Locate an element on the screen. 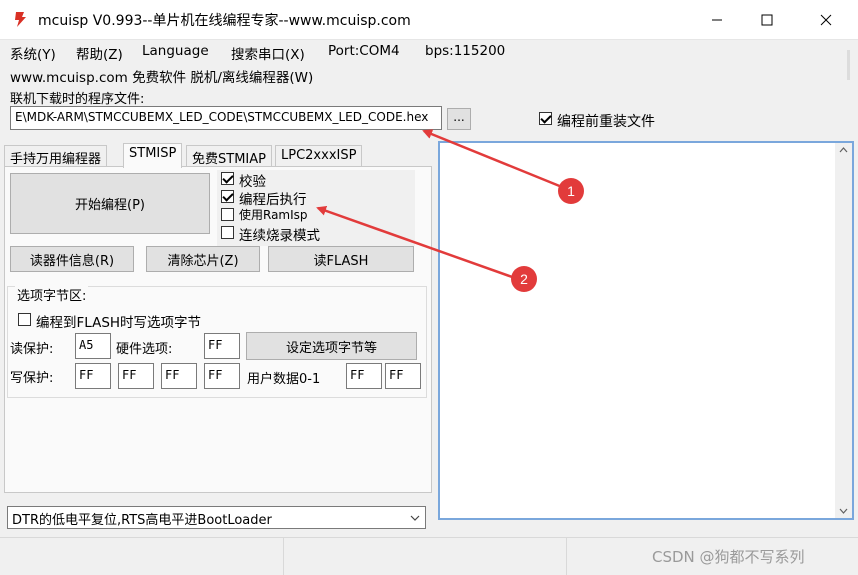  menu-help: 帮助(Z) is located at coordinates (99, 53).